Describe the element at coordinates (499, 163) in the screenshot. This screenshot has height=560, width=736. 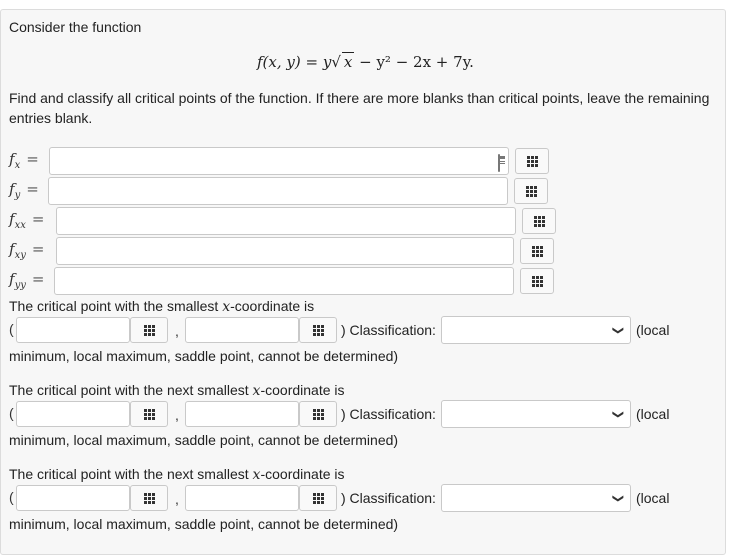
I see `calculator-icon` at that location.